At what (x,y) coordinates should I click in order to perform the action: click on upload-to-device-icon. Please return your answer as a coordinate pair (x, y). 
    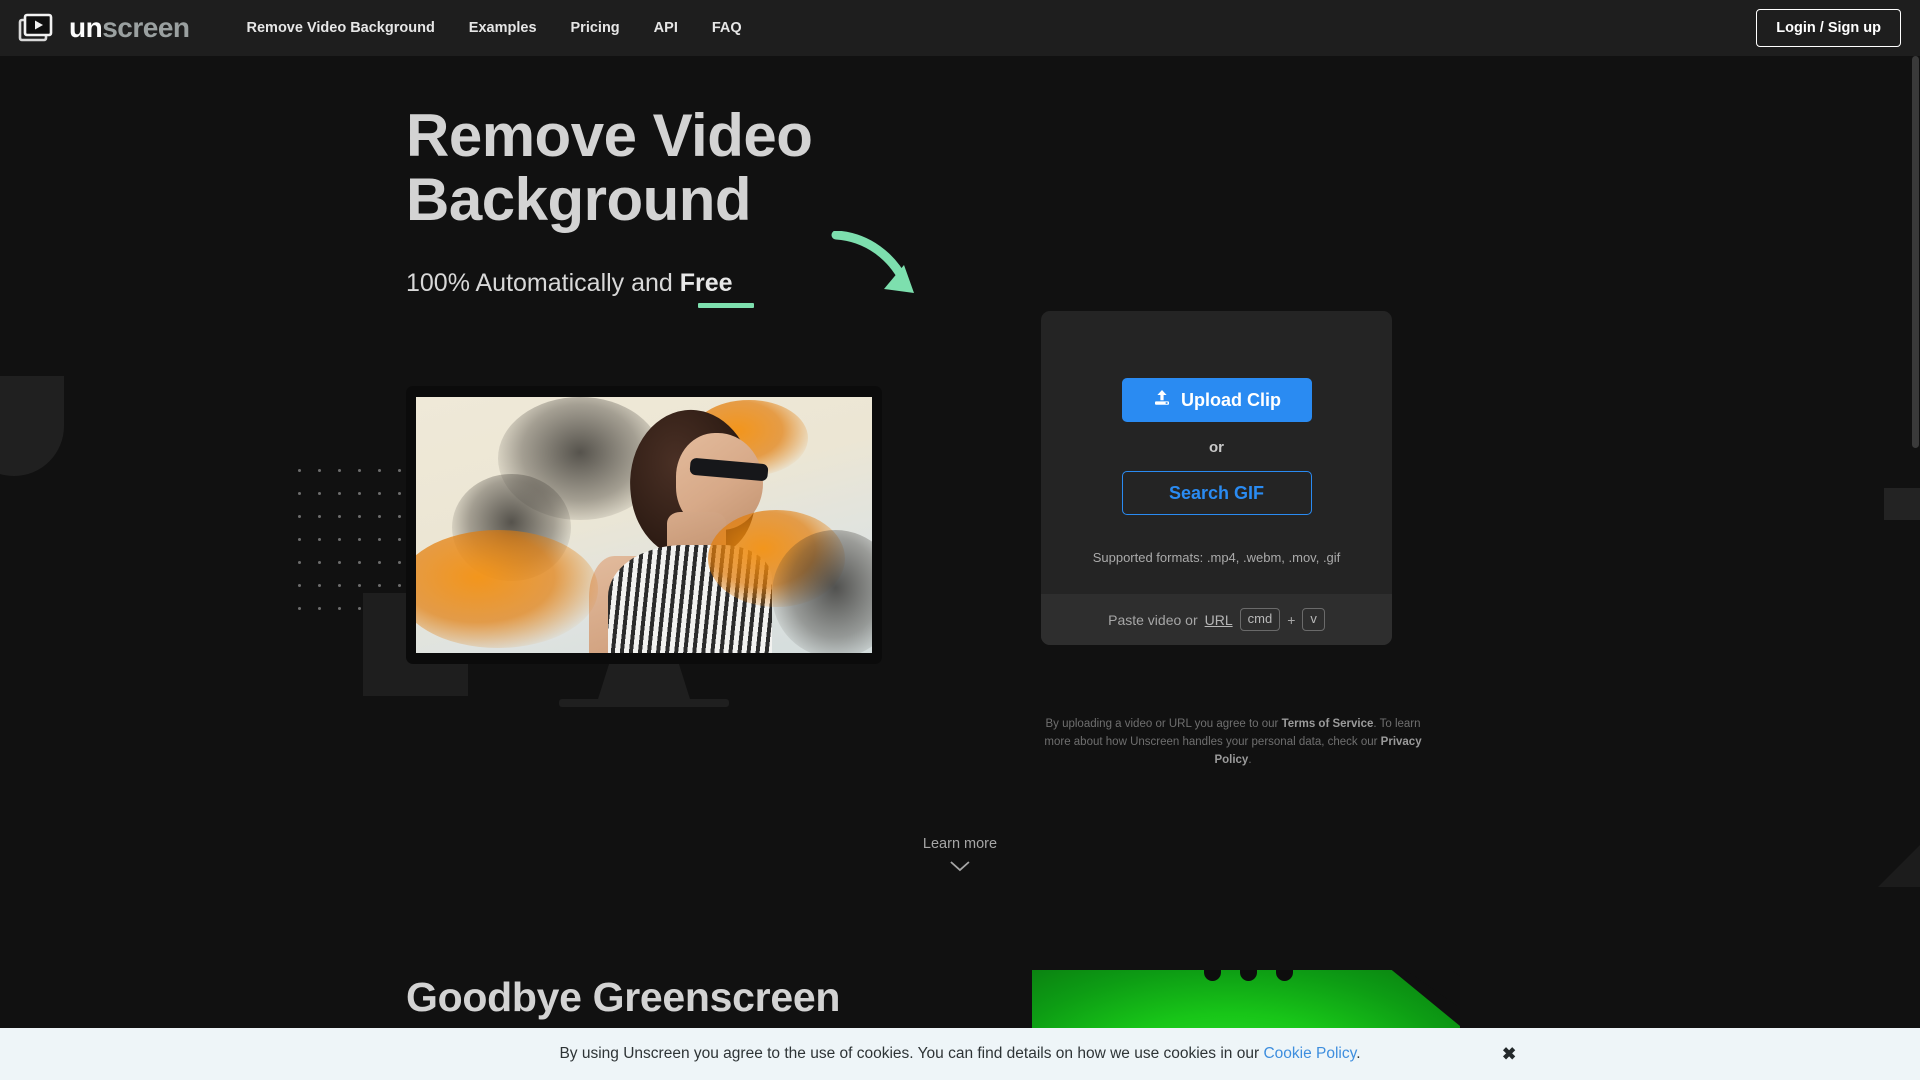
    Looking at the image, I should click on (1162, 400).